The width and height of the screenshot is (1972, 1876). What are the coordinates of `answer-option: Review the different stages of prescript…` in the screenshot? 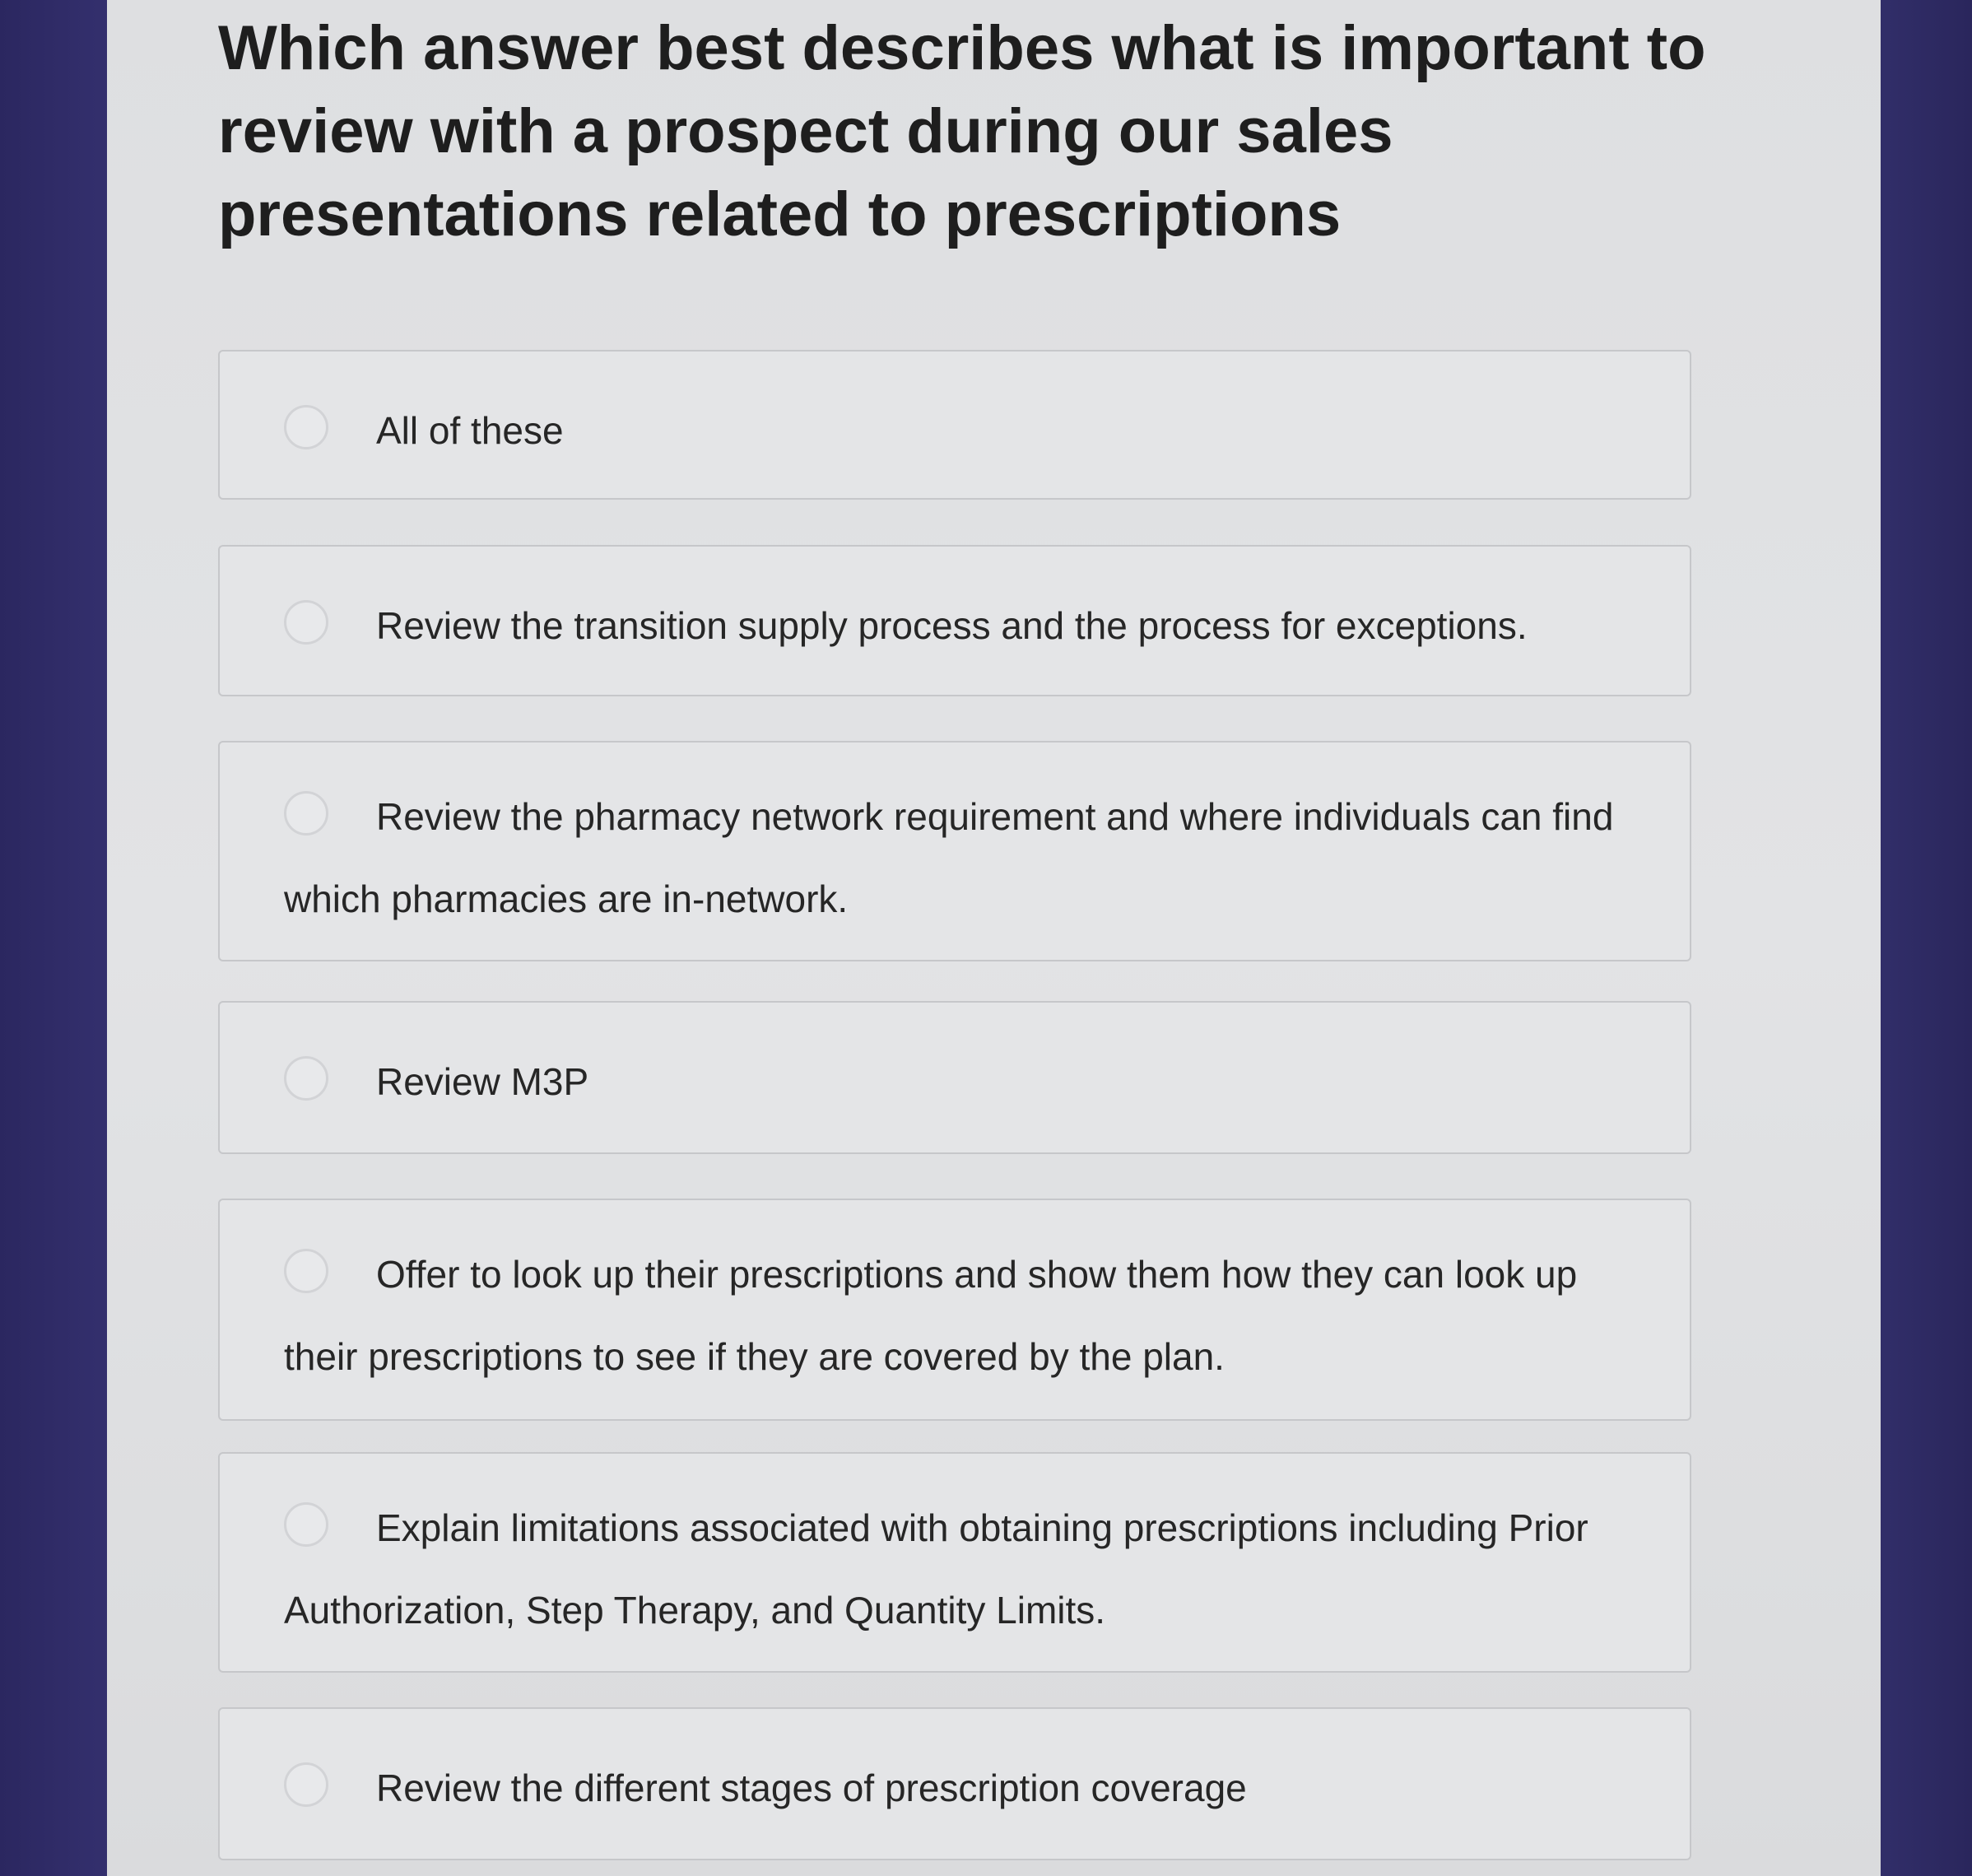 It's located at (954, 1783).